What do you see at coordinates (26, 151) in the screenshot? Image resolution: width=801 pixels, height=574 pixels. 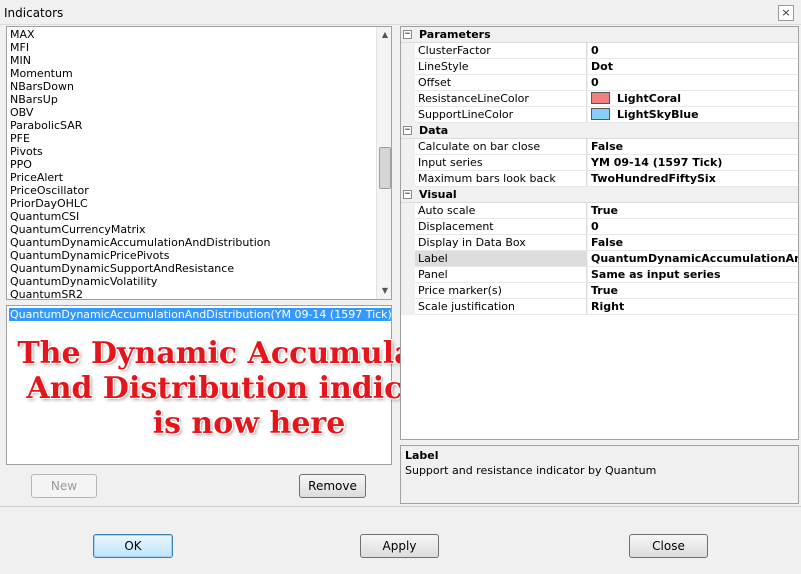 I see `indicator-list-item: Pivots` at bounding box center [26, 151].